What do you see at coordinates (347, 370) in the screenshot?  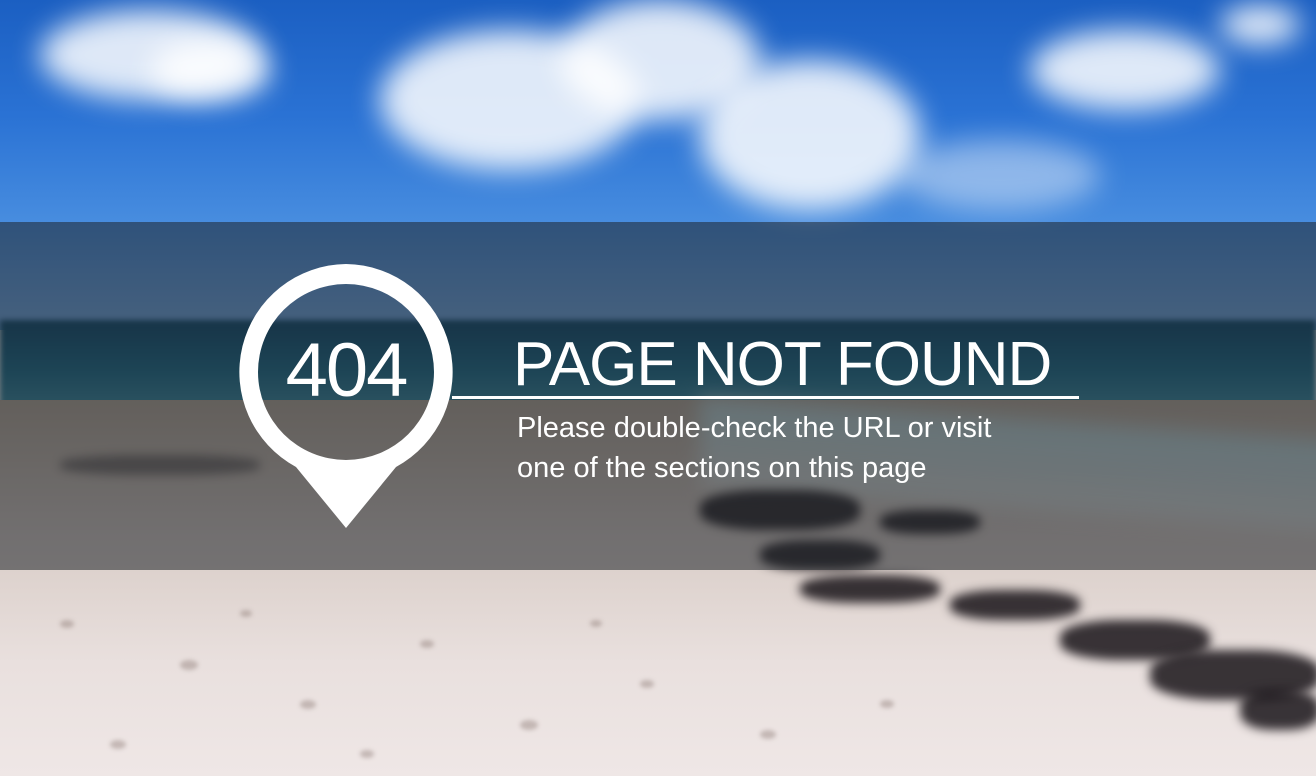 I see `error-code: 404` at bounding box center [347, 370].